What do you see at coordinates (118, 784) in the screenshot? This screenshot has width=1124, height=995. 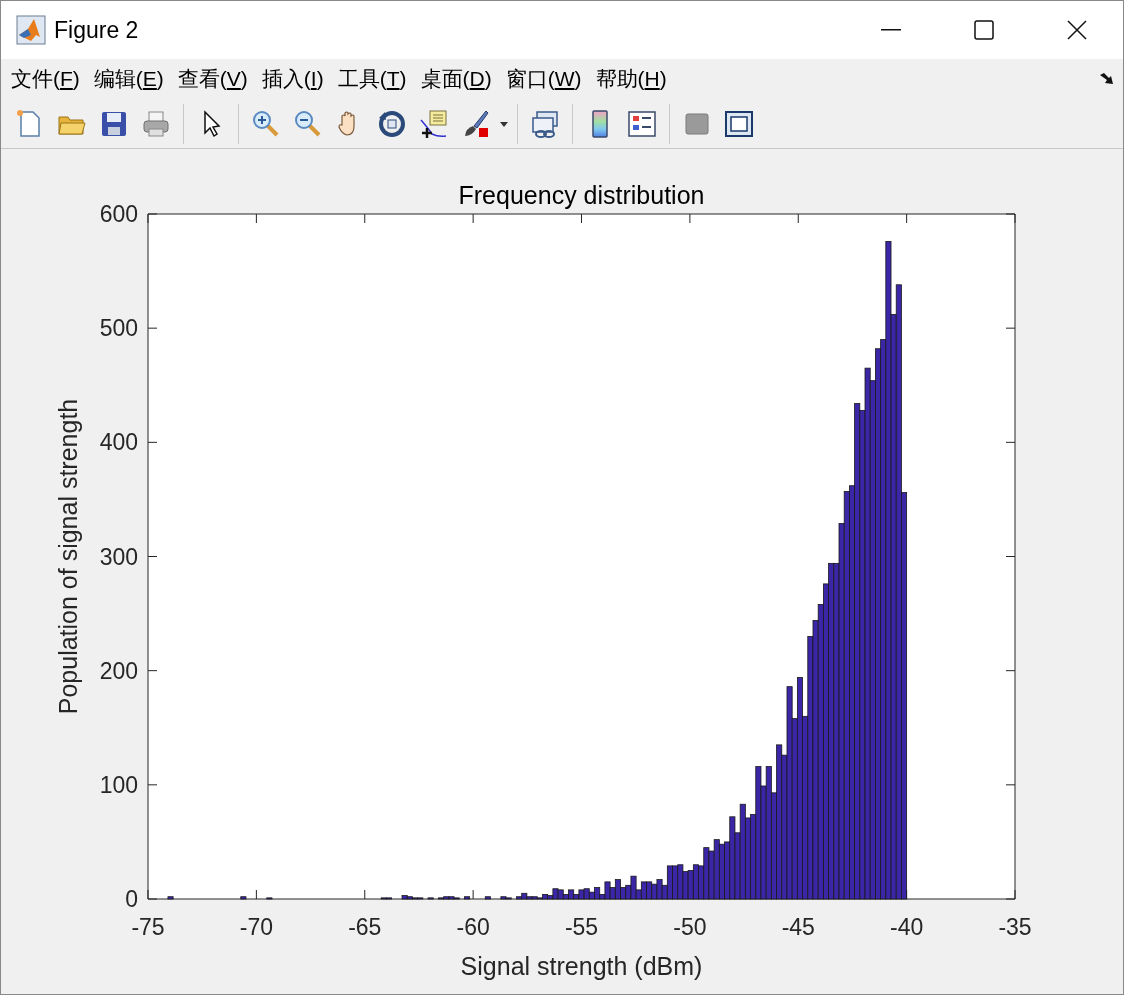 I see `y-tick-label: 100` at bounding box center [118, 784].